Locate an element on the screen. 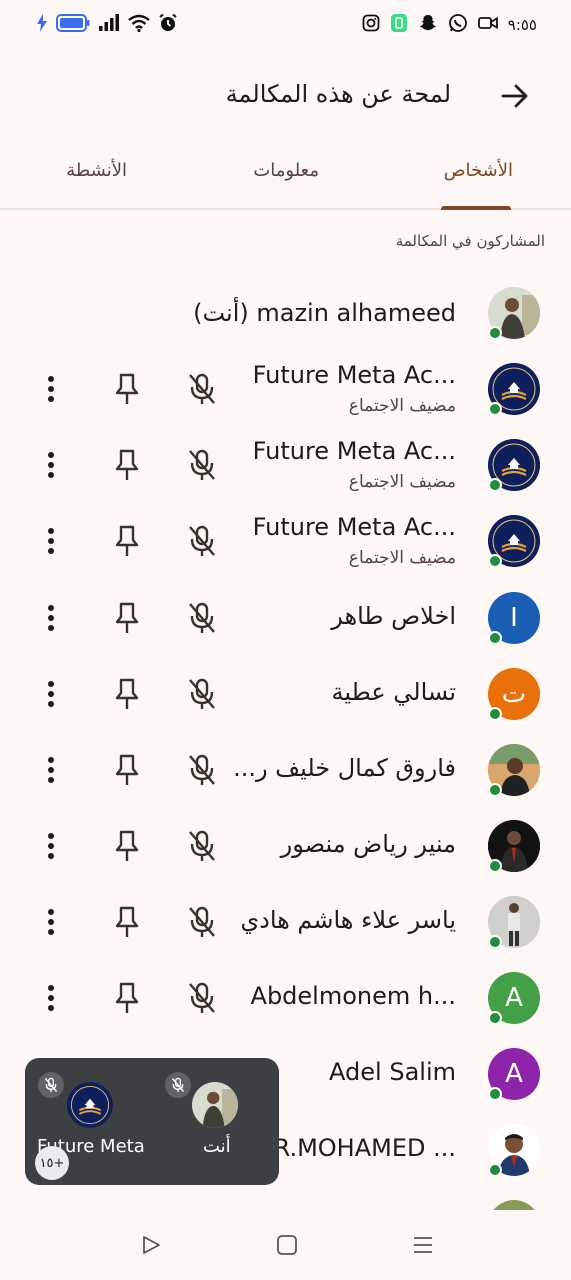 Image resolution: width=571 pixels, height=1280 pixels. participant-row is located at coordinates (285, 1199).